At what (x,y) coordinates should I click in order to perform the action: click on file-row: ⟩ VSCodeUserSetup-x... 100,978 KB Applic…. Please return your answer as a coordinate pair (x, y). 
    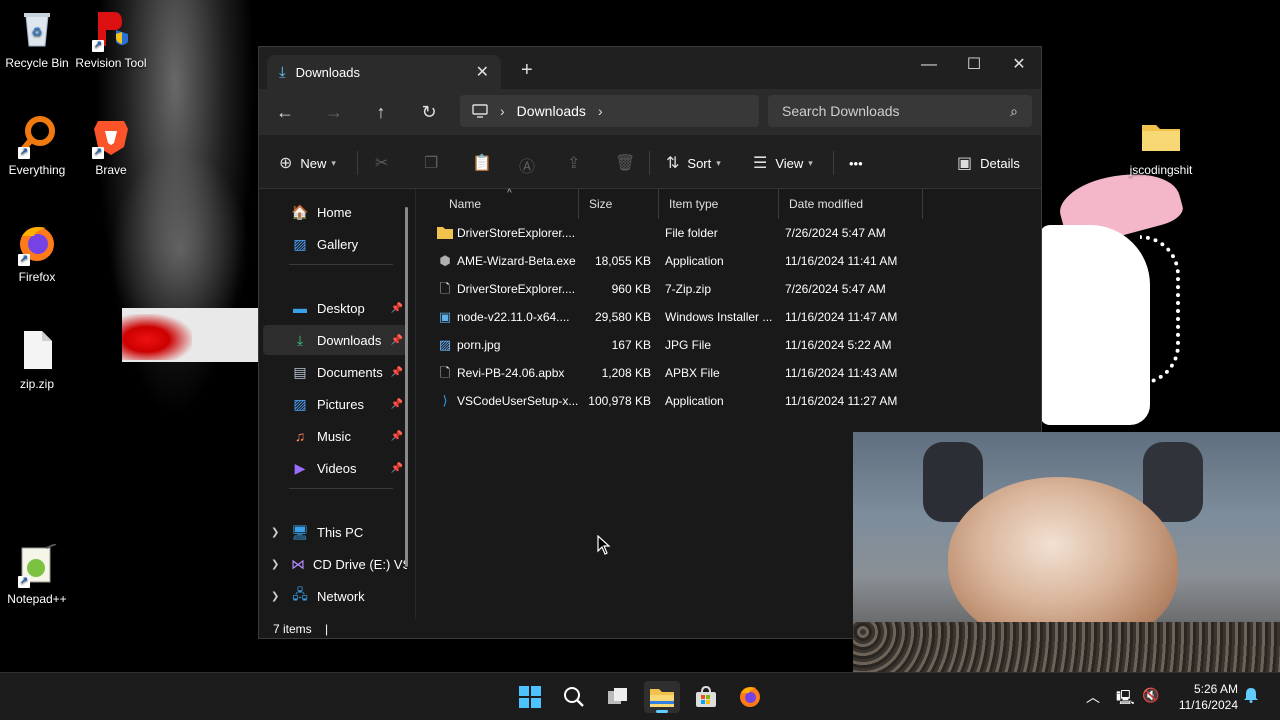
    Looking at the image, I should click on (679, 401).